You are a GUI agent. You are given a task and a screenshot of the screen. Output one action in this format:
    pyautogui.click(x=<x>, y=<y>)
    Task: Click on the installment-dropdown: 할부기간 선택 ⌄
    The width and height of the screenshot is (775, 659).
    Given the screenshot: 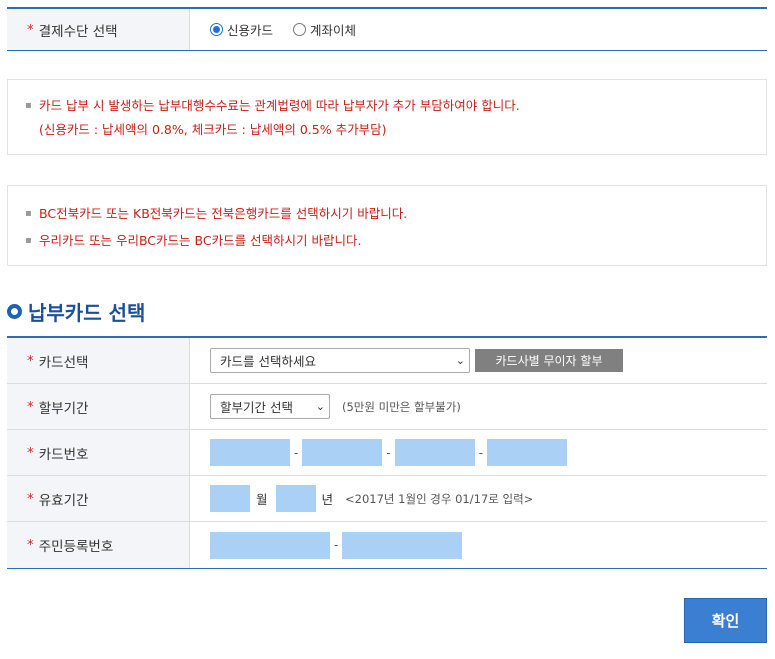 What is the action you would take?
    pyautogui.click(x=270, y=406)
    